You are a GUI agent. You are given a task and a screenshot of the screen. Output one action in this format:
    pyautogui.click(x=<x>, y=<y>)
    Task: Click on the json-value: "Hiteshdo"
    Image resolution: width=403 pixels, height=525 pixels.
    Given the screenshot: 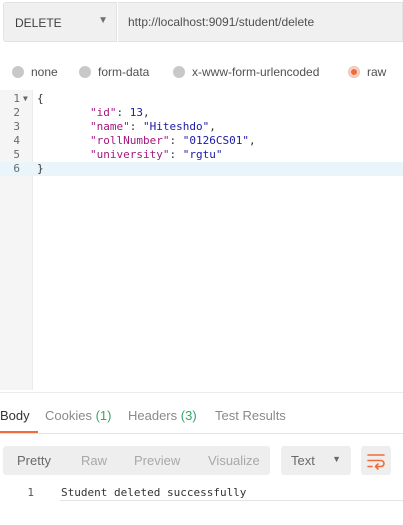 What is the action you would take?
    pyautogui.click(x=176, y=126)
    